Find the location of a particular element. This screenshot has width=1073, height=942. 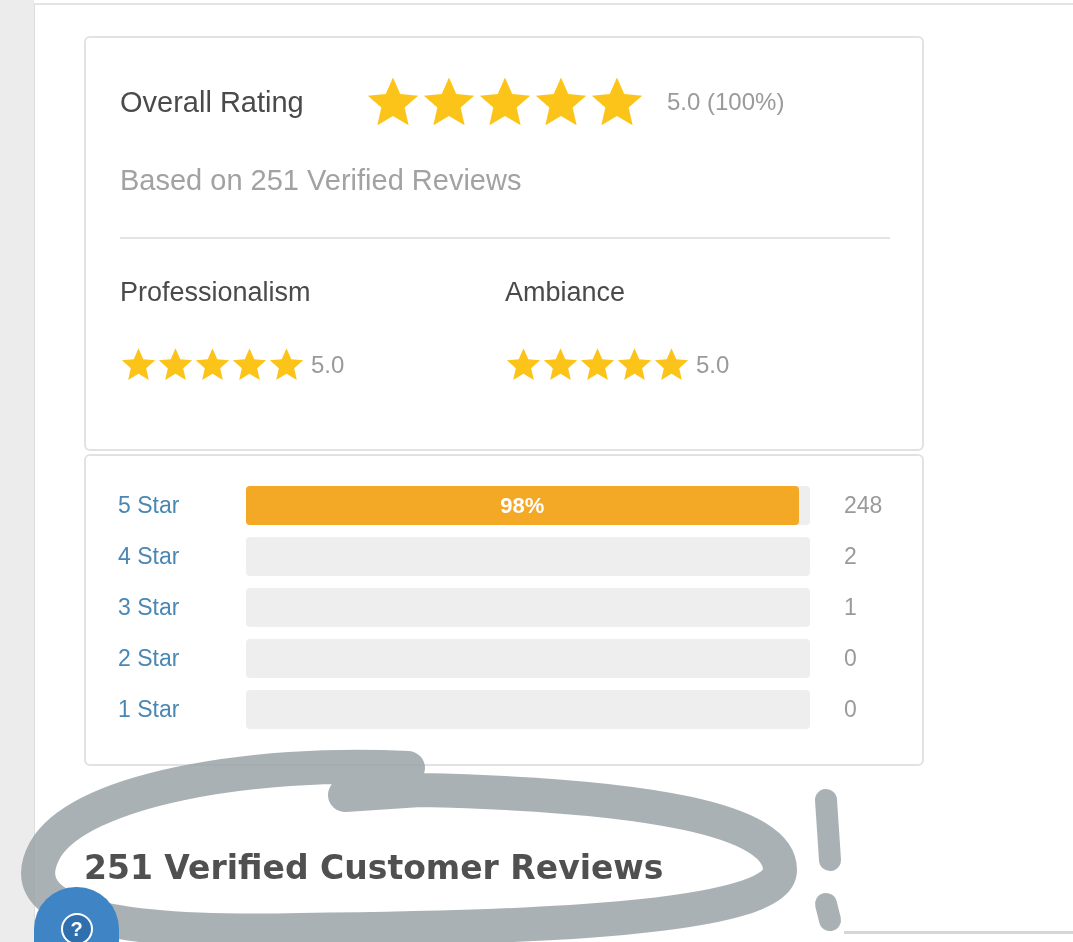

star-filter-link: 5 Star is located at coordinates (182, 505).